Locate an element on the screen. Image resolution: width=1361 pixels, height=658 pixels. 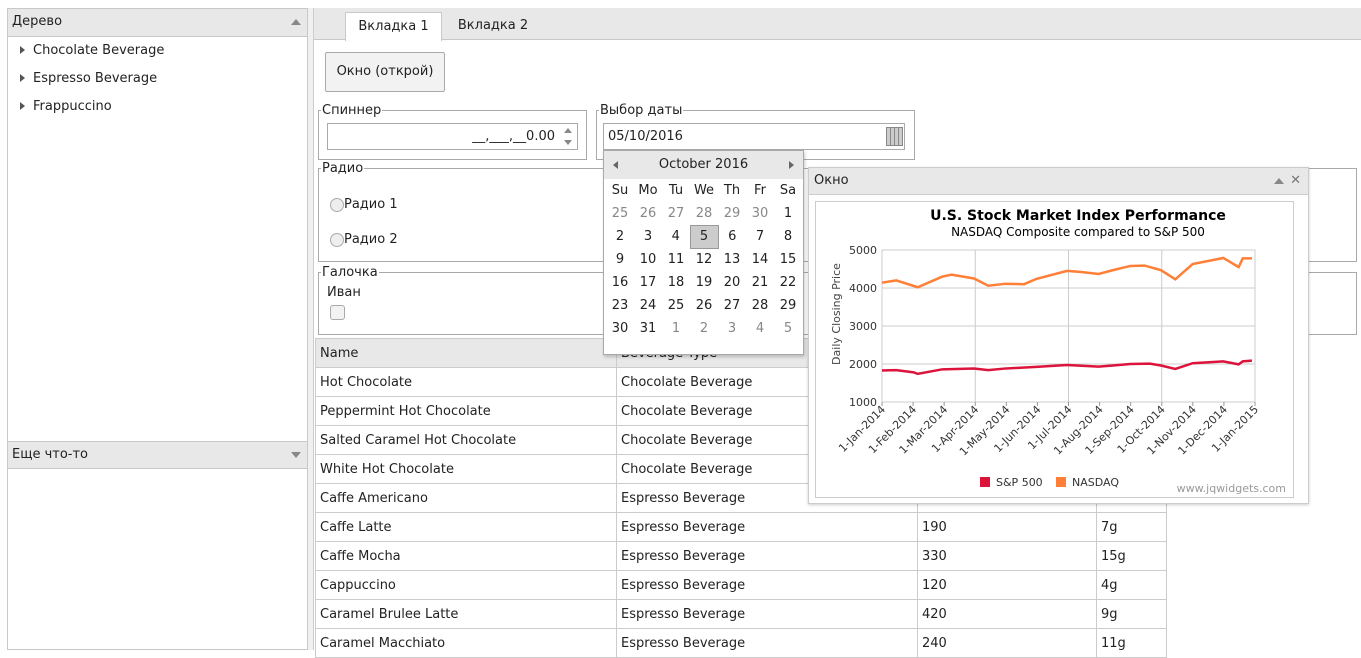
table-row: Caramel Macchiato Espresso Beverage 240 11g is located at coordinates (741, 643).